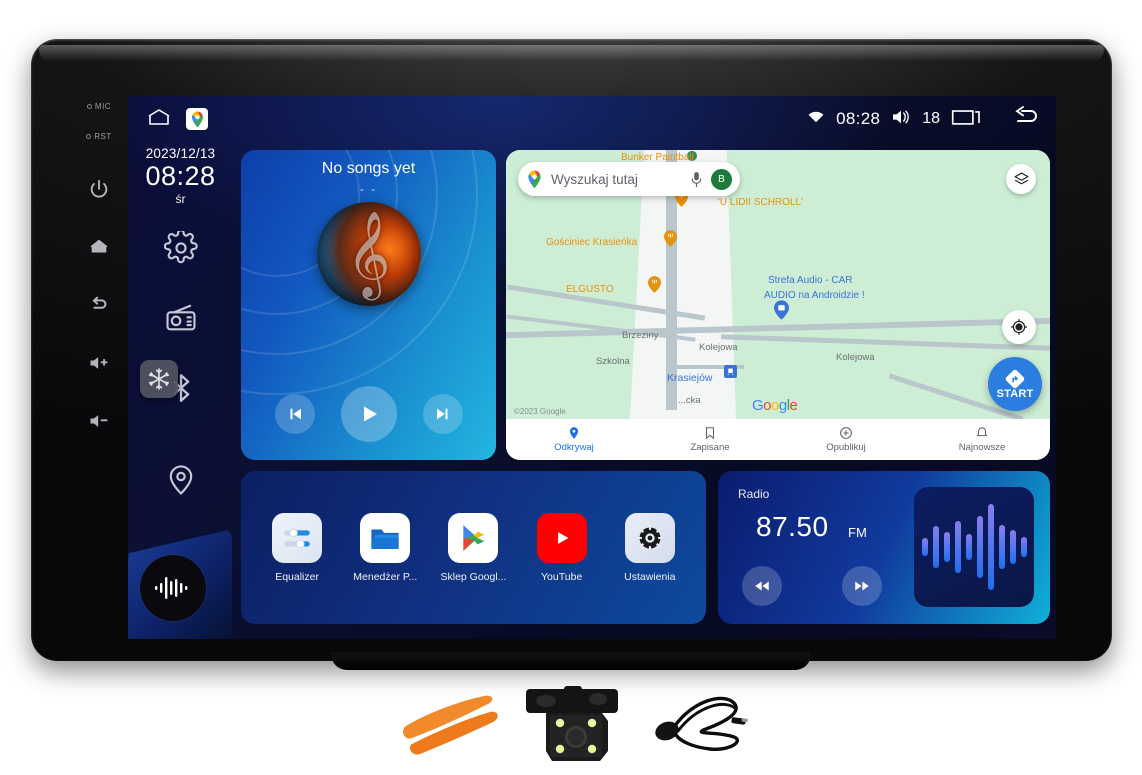 The height and width of the screenshot is (775, 1142). Describe the element at coordinates (159, 119) in the screenshot. I see `home-icon` at that location.